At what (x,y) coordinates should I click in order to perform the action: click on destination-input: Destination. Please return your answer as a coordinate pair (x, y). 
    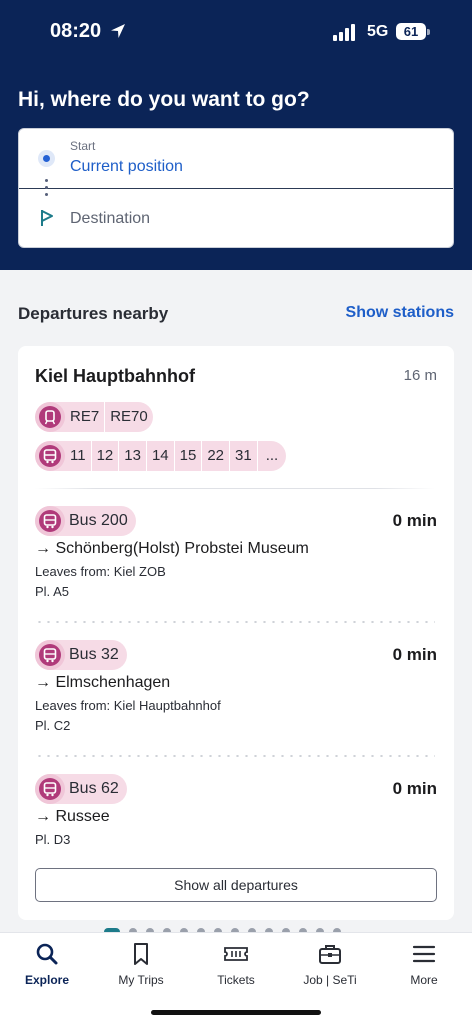
    Looking at the image, I should click on (110, 219).